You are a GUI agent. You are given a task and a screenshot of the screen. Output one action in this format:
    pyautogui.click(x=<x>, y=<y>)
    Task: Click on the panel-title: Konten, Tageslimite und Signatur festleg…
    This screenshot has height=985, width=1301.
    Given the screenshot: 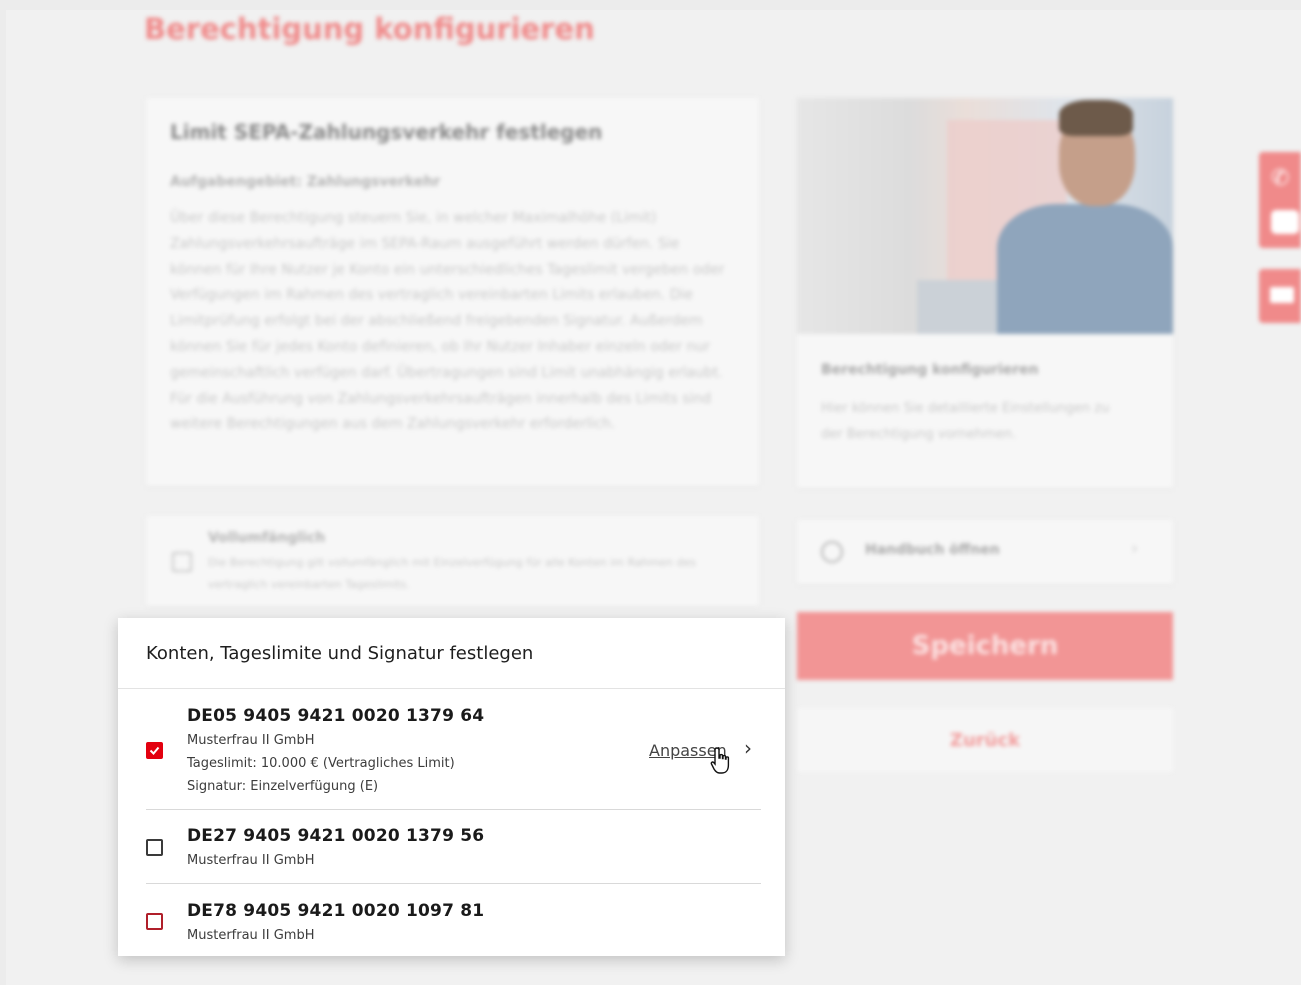 What is the action you would take?
    pyautogui.click(x=340, y=653)
    